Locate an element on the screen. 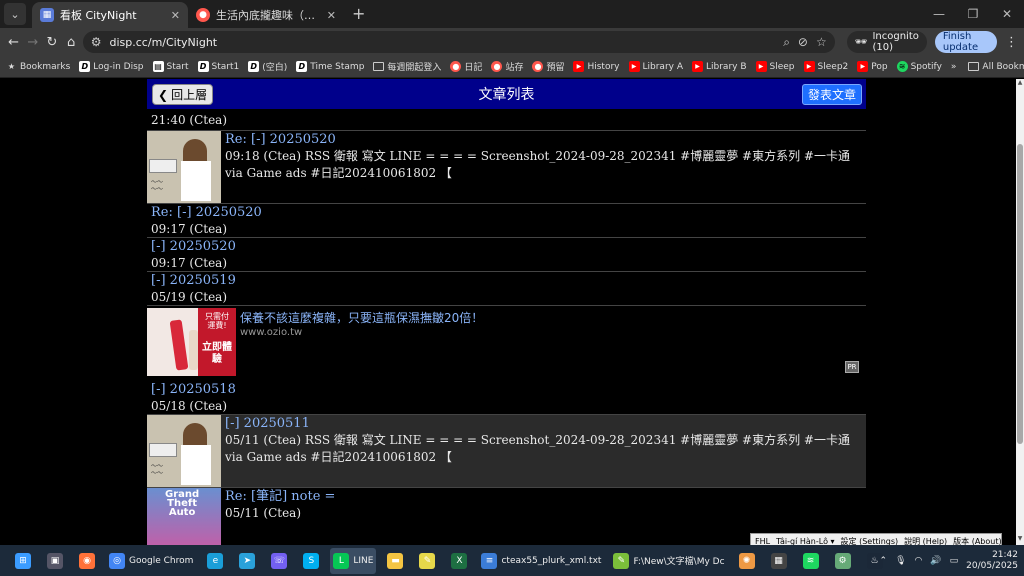  kebab-menu-icon: ⋮ is located at coordinates (1011, 42).